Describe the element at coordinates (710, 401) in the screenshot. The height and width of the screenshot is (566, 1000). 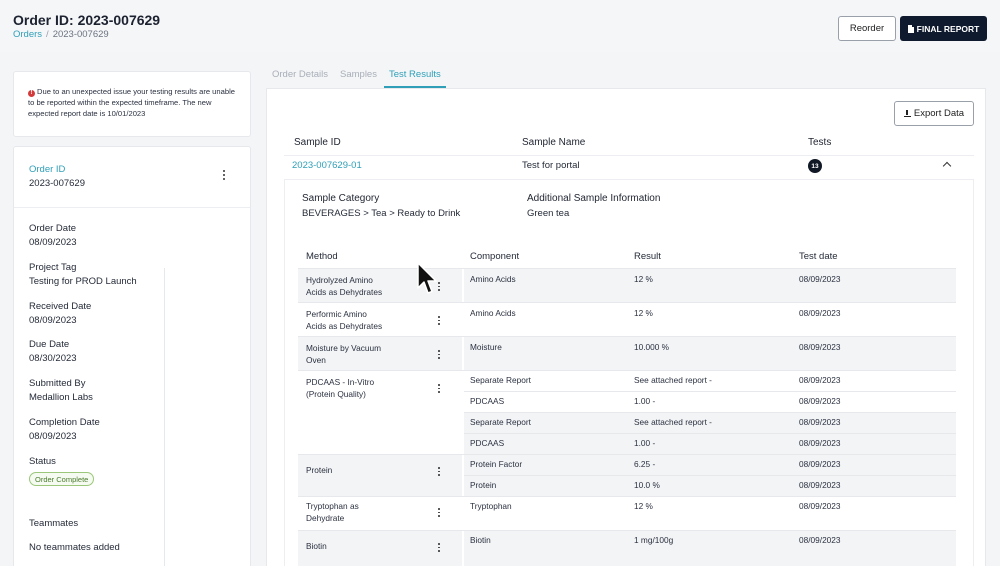
I see `table-row: PDCAAS 1.00 - 08/09/2023` at that location.